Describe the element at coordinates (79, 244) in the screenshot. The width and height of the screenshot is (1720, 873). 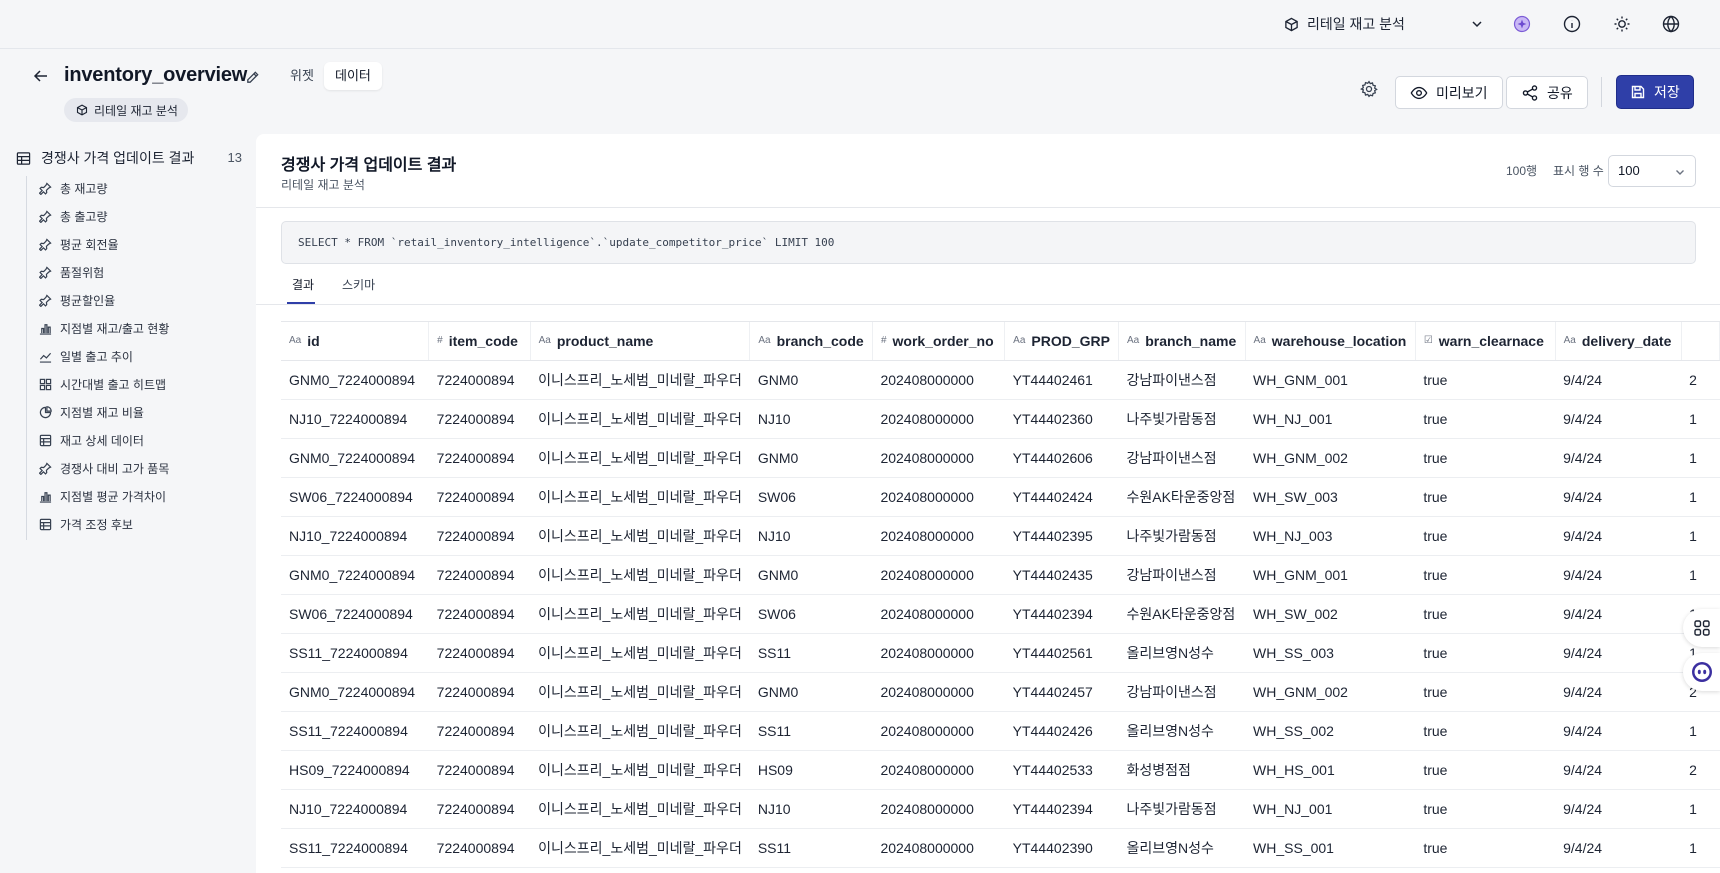
I see `sidebar-item-avg-turnover: 평균 회전율` at that location.